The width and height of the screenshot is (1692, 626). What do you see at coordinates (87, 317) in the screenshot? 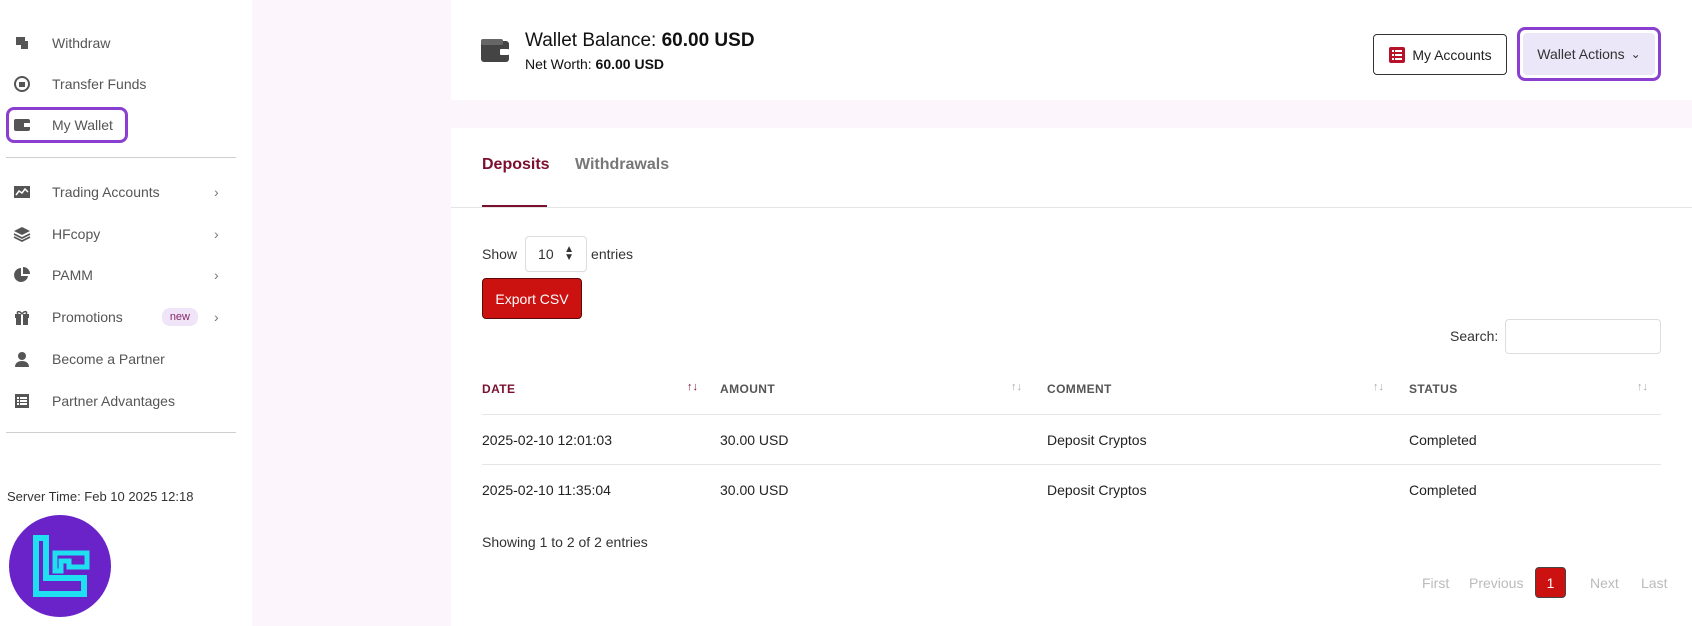
I see `sidebar-item-label: Promotions` at bounding box center [87, 317].